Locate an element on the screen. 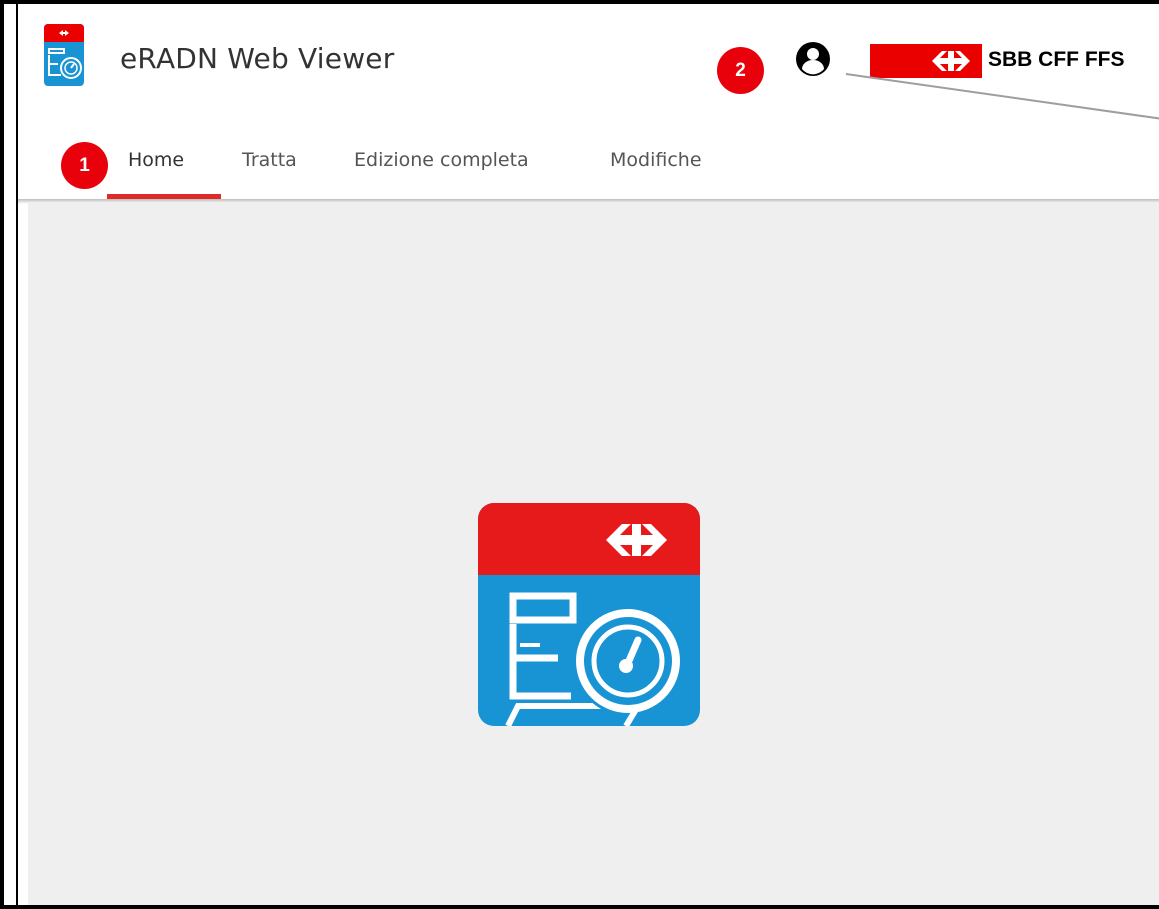  eradn-app-icon is located at coordinates (64, 55).